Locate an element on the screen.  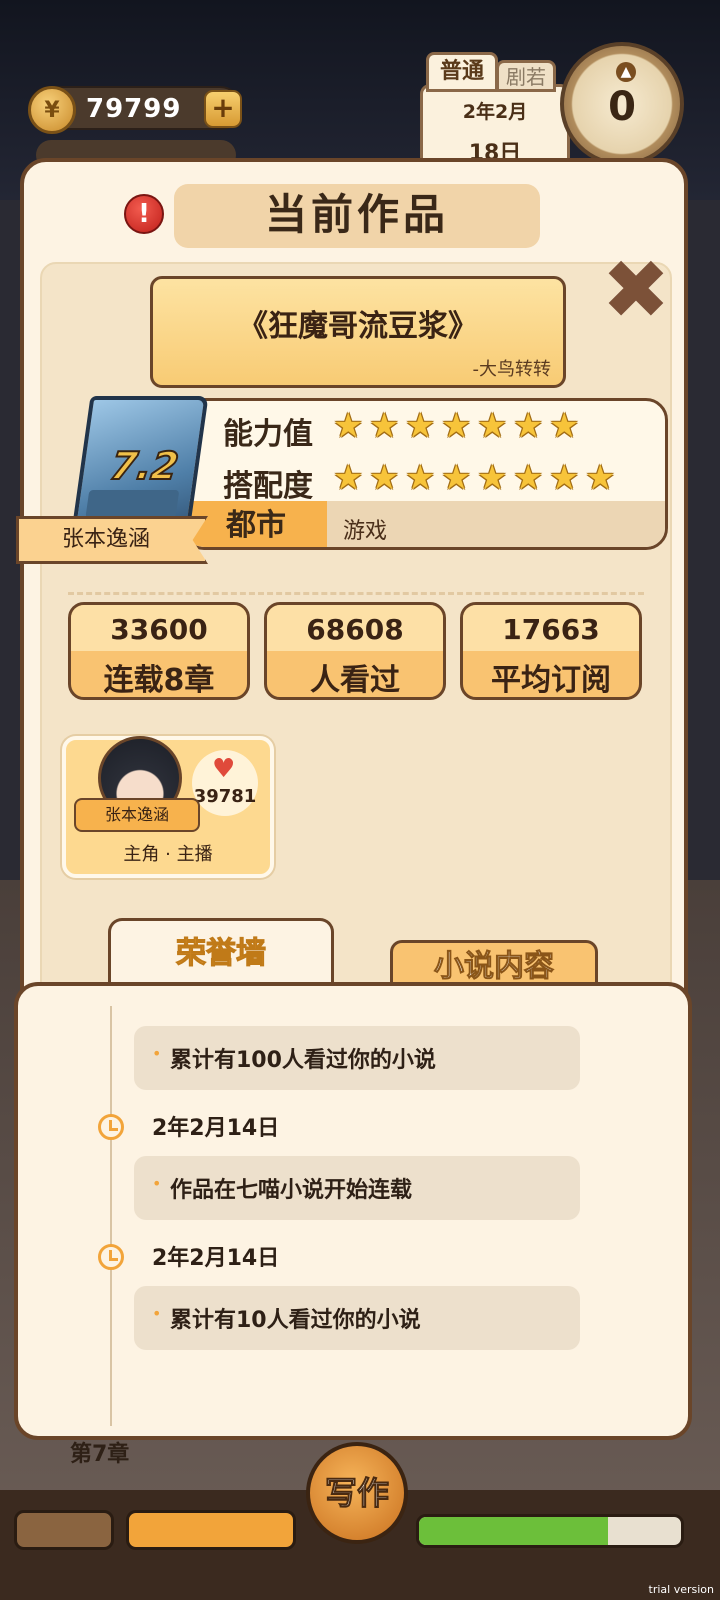
heart-icon: ♥ is located at coordinates (224, 769).